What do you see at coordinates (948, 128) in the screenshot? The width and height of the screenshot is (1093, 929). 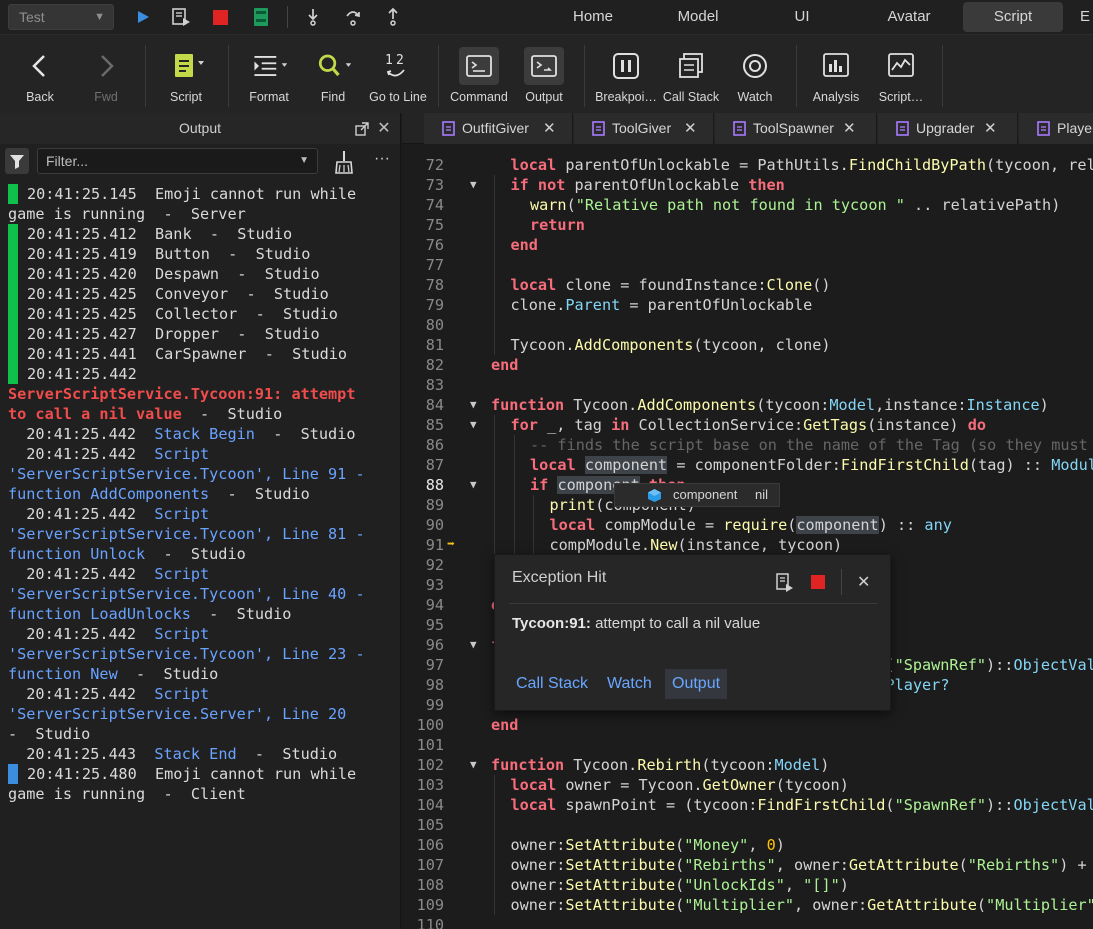 I see `script-tab-upgrader: Upgrader ✕` at bounding box center [948, 128].